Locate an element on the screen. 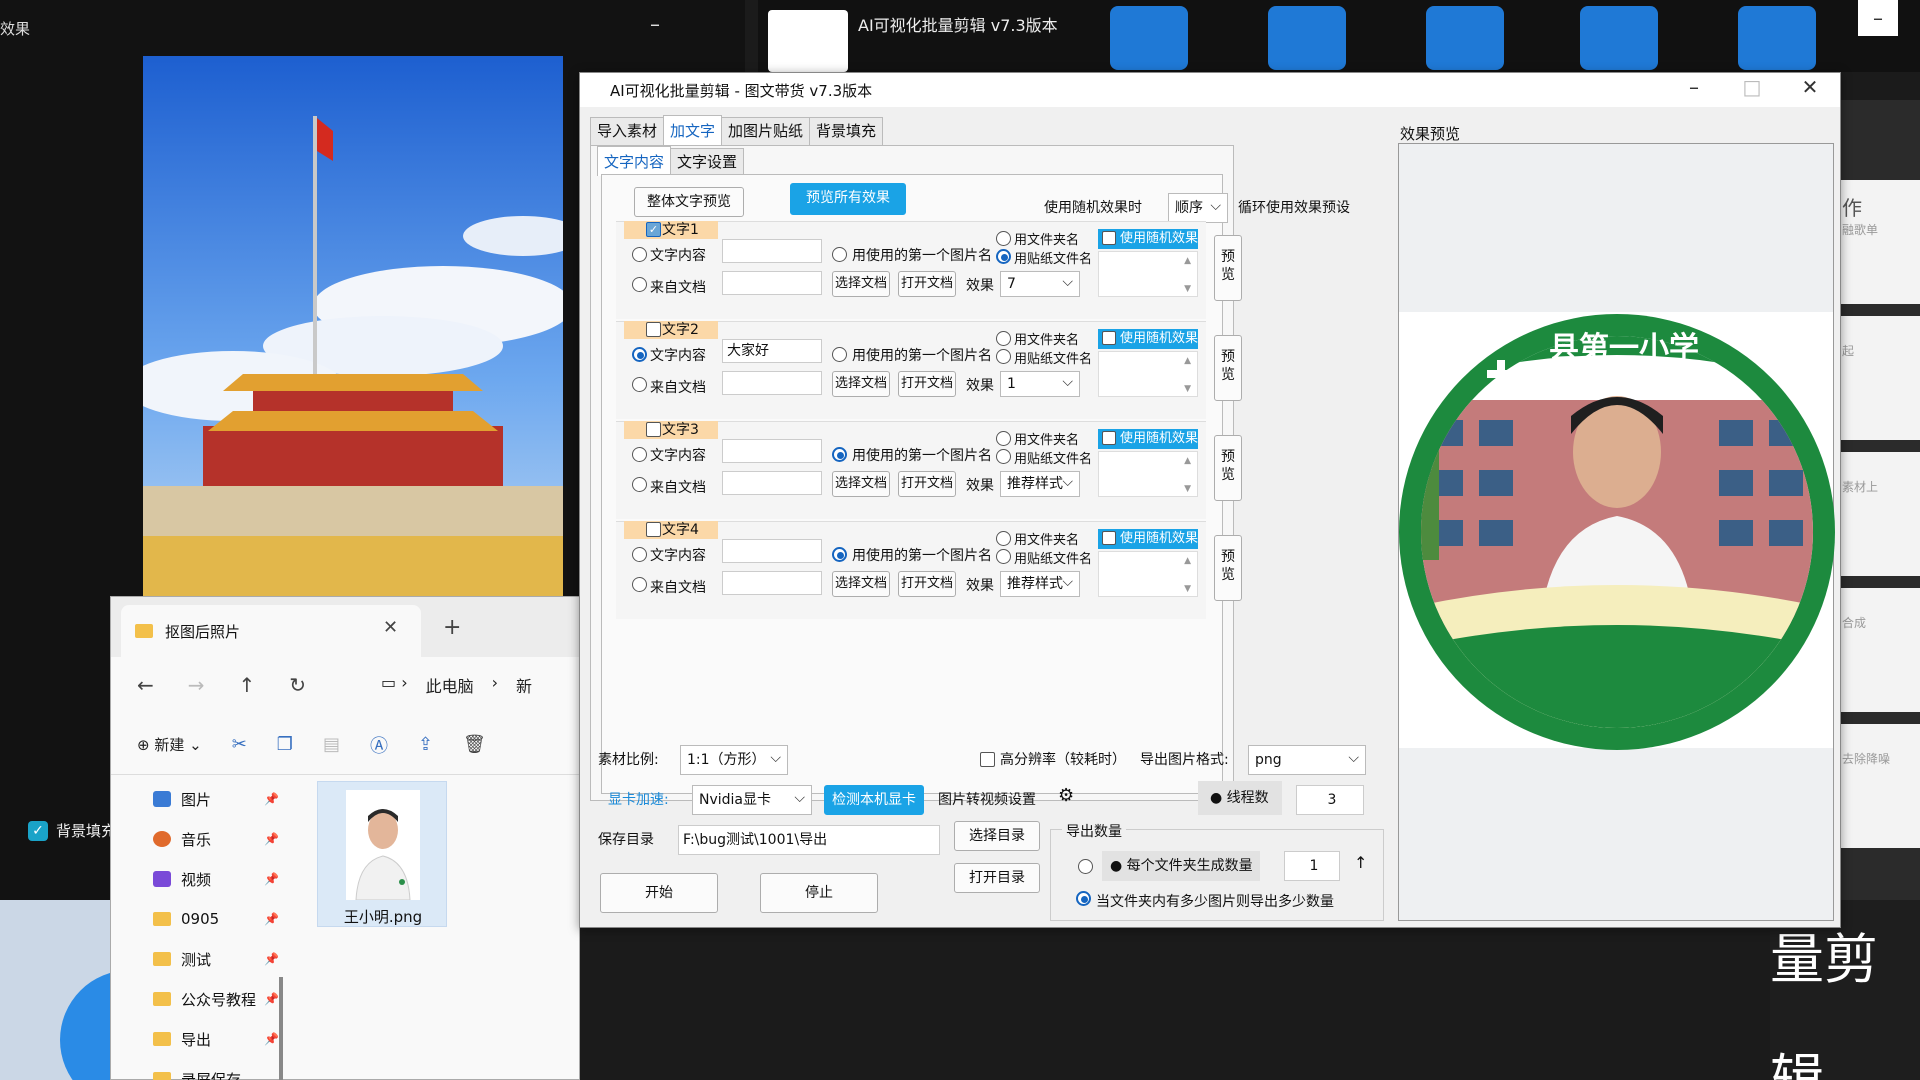  new-button: ⊕ 新建 ⌄ is located at coordinates (169, 744).